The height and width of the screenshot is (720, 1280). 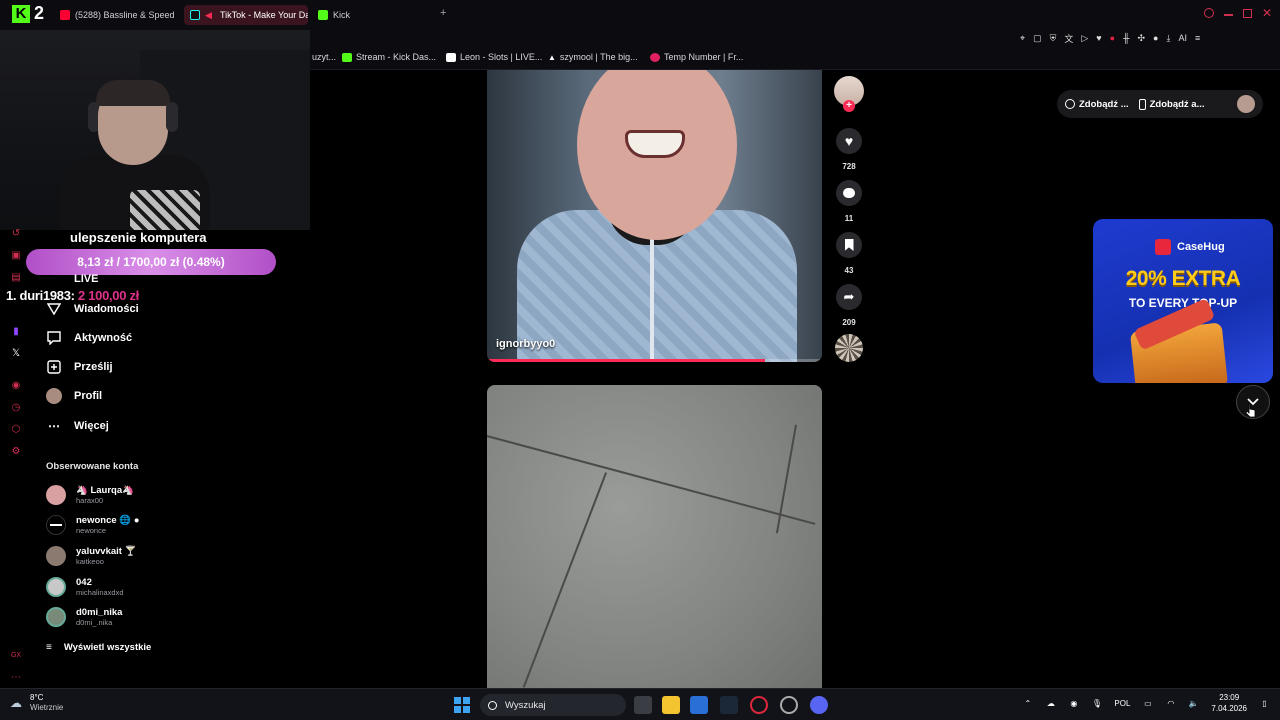 I want to click on video-progress-bar, so click(x=654, y=360).